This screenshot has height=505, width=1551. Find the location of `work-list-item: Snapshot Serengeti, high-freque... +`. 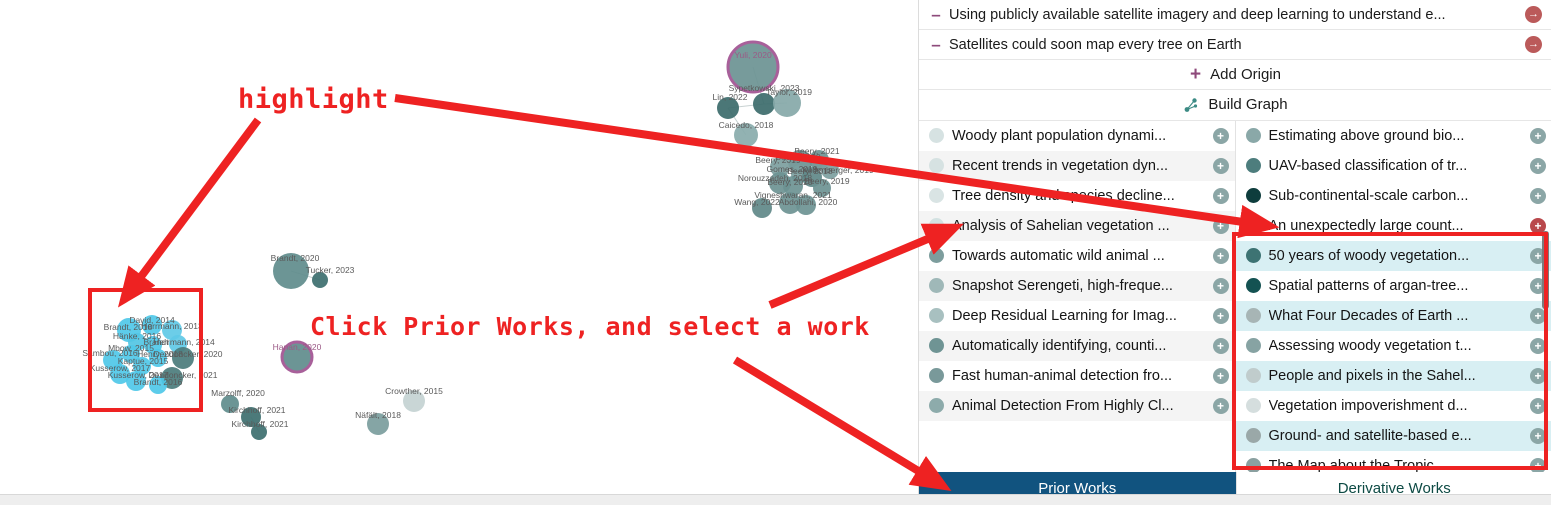

work-list-item: Snapshot Serengeti, high-freque... + is located at coordinates (1077, 285).